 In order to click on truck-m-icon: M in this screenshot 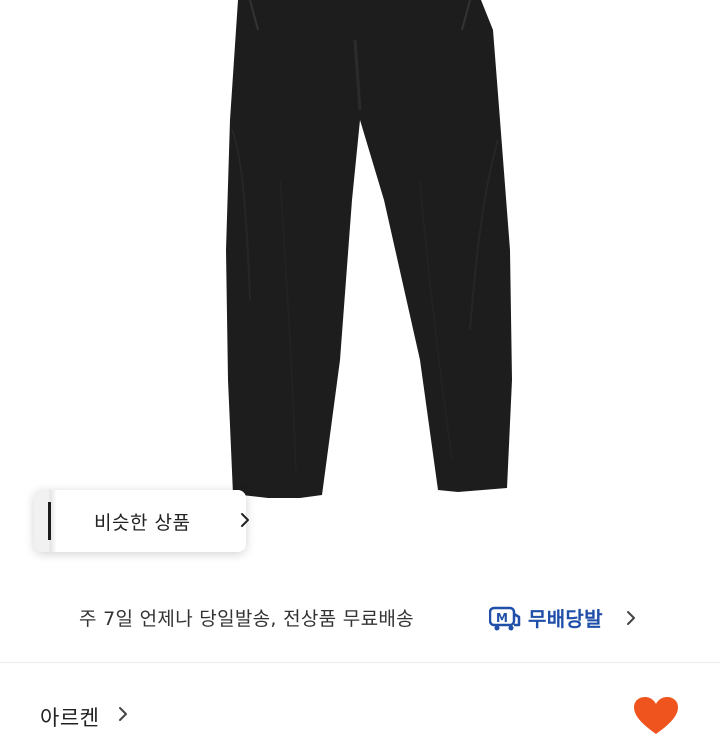, I will do `click(505, 618)`.